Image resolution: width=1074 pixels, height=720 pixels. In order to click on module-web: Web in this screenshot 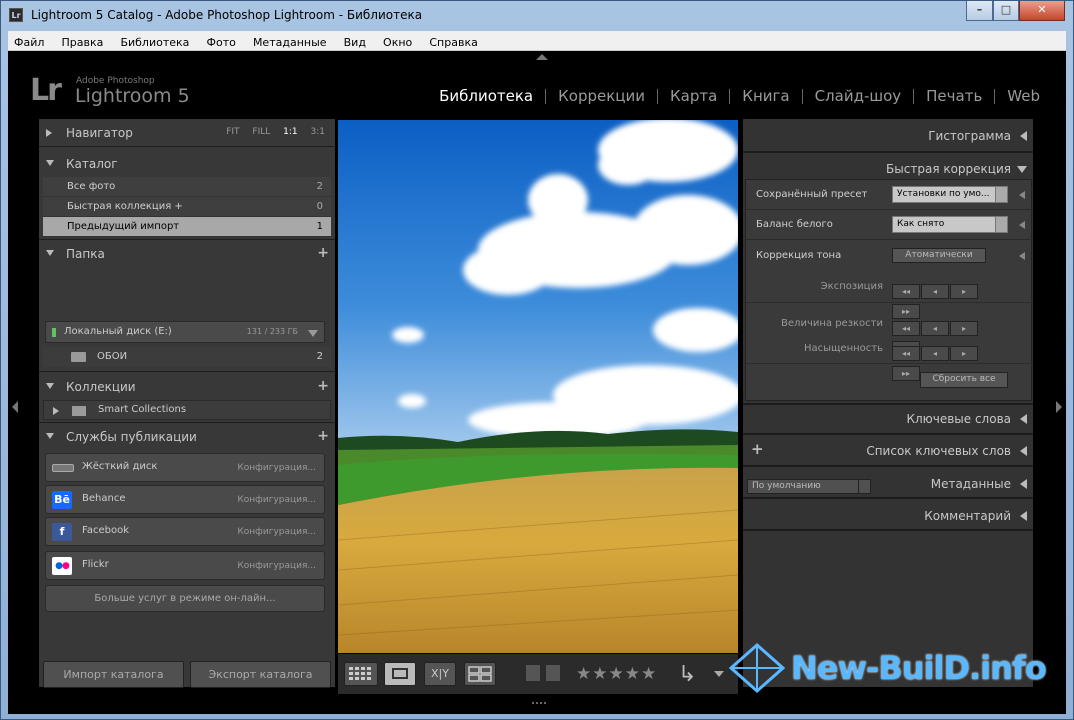, I will do `click(1023, 96)`.